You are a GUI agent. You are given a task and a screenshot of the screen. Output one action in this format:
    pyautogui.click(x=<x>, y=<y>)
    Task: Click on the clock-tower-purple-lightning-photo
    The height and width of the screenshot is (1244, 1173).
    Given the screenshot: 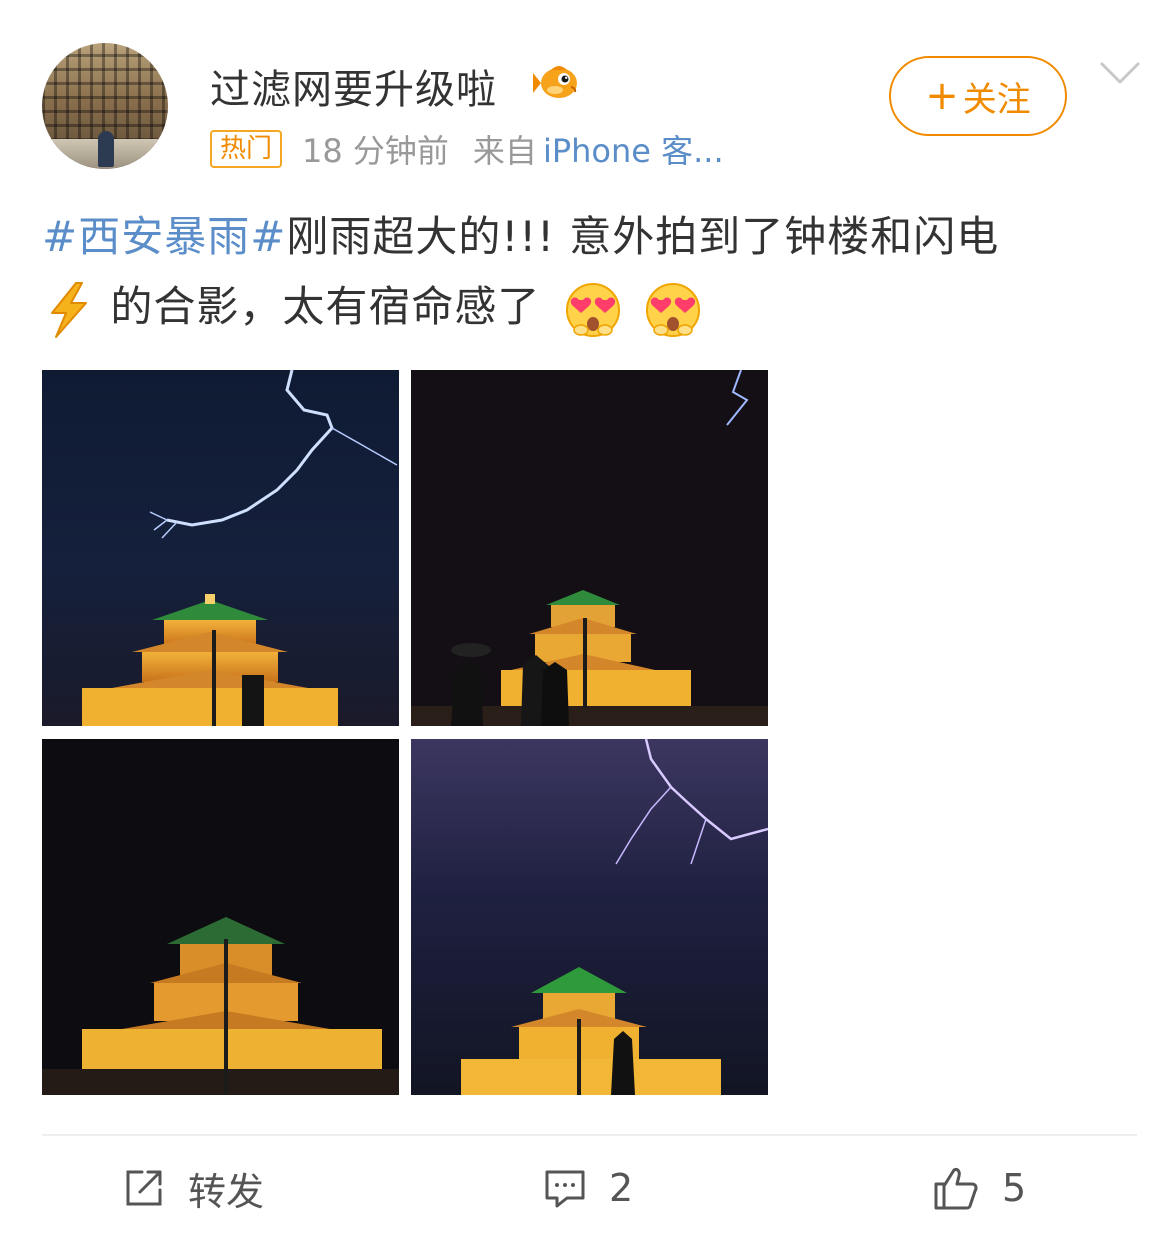 What is the action you would take?
    pyautogui.click(x=589, y=917)
    